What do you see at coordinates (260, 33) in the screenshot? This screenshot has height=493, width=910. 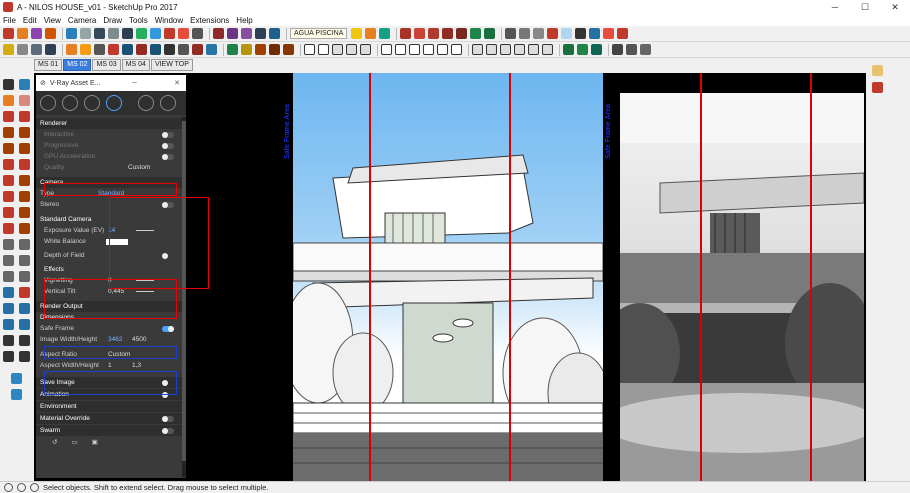 I see `texture-icon` at bounding box center [260, 33].